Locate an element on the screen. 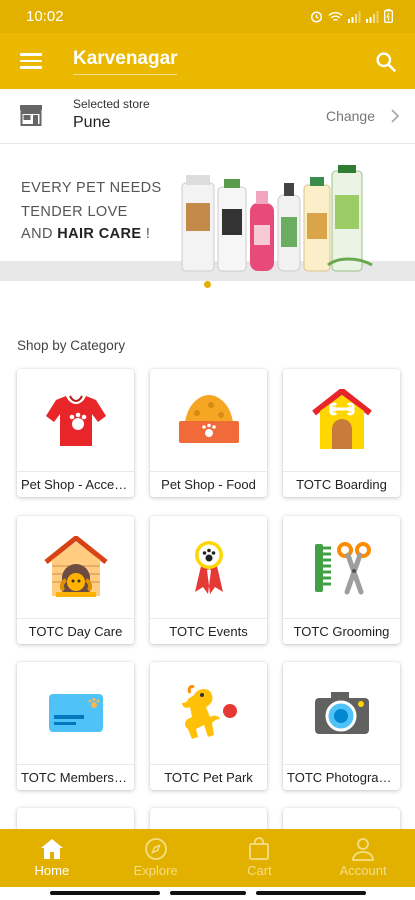 The width and height of the screenshot is (415, 900). status-bar: 10:02 is located at coordinates (207, 16).